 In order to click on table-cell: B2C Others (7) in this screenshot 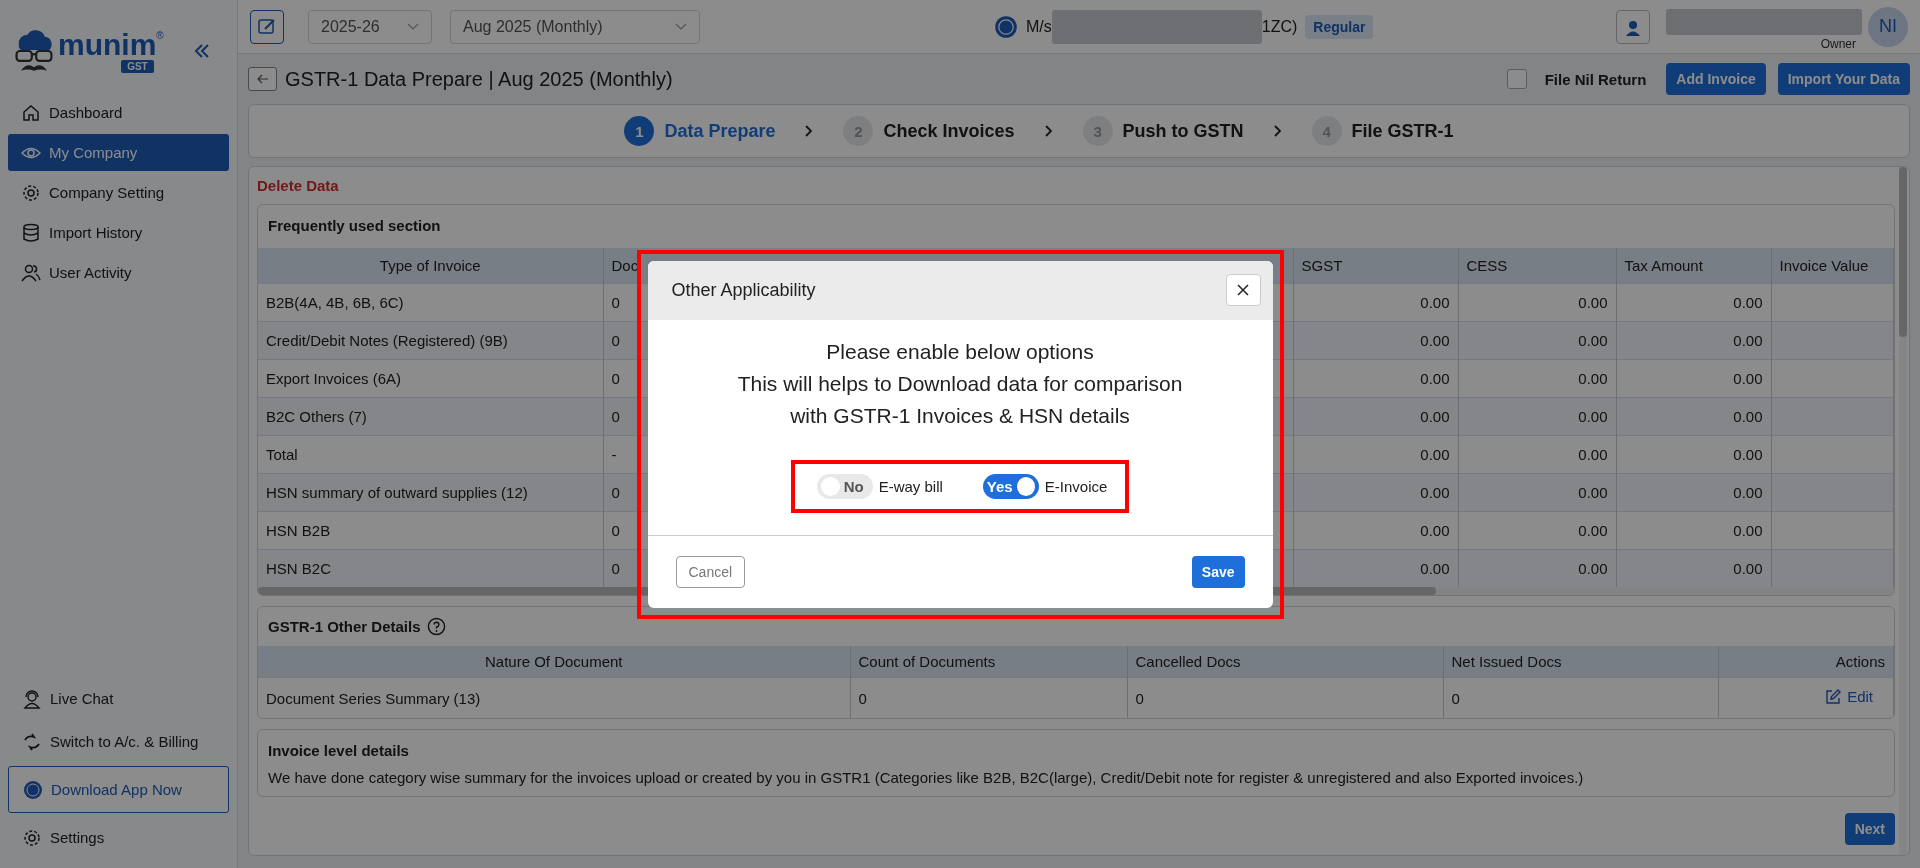, I will do `click(430, 416)`.